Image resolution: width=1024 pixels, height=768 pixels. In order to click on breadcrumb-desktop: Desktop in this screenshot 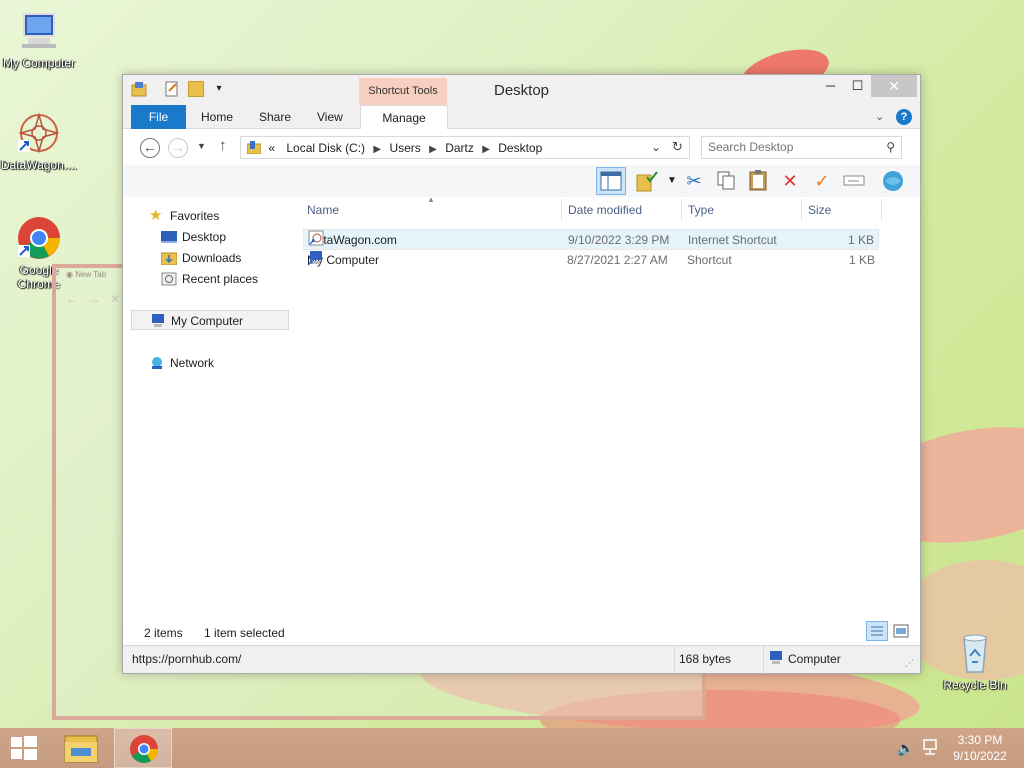, I will do `click(520, 148)`.